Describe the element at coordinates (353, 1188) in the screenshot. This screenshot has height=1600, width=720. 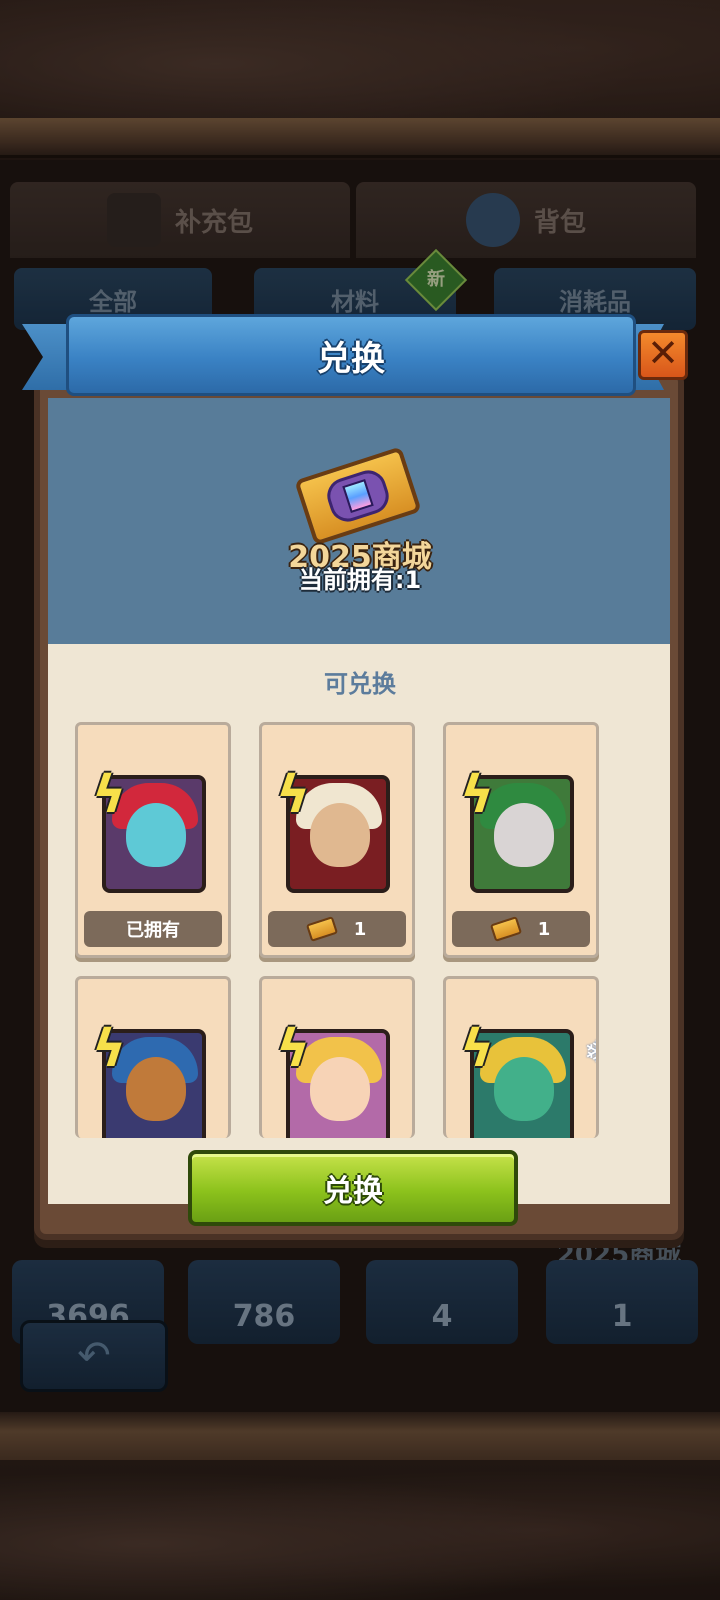
I see `exchange-button: 兑换` at that location.